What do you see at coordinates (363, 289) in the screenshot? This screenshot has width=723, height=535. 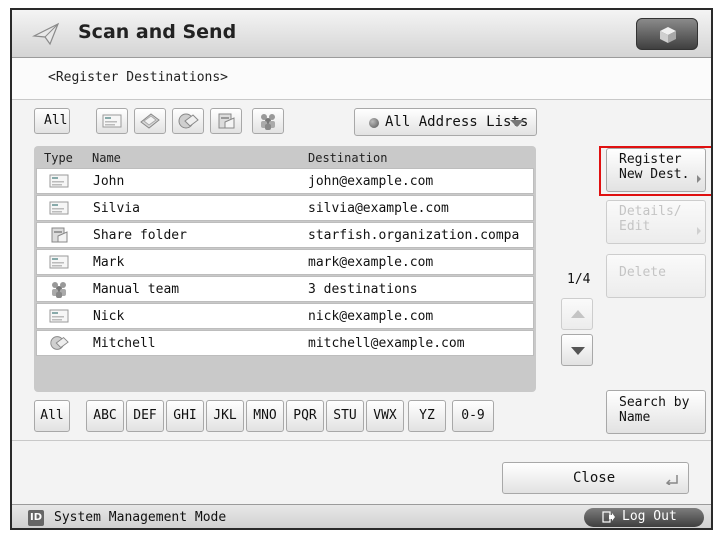 I see `row-destination: 3 destinations` at bounding box center [363, 289].